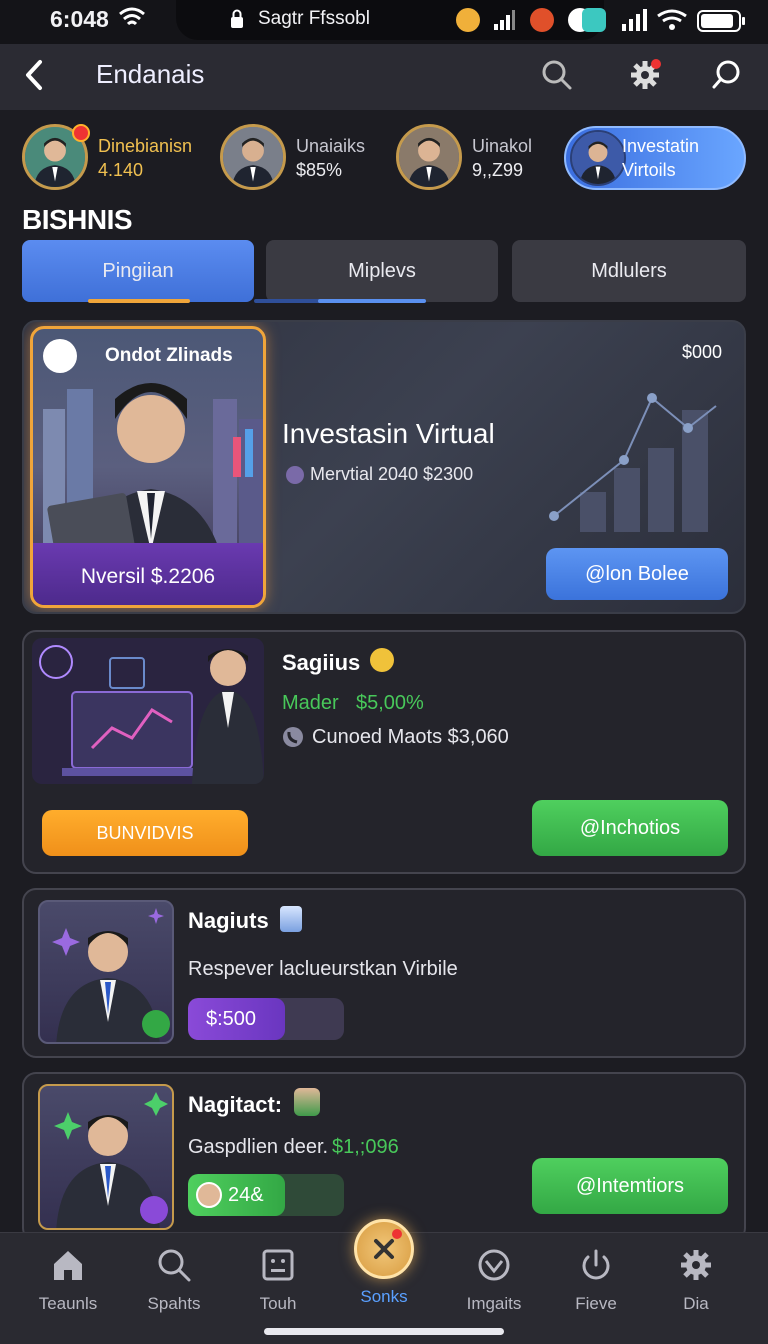  Describe the element at coordinates (77, 219) in the screenshot. I see `section-title: BISHNIS` at that location.